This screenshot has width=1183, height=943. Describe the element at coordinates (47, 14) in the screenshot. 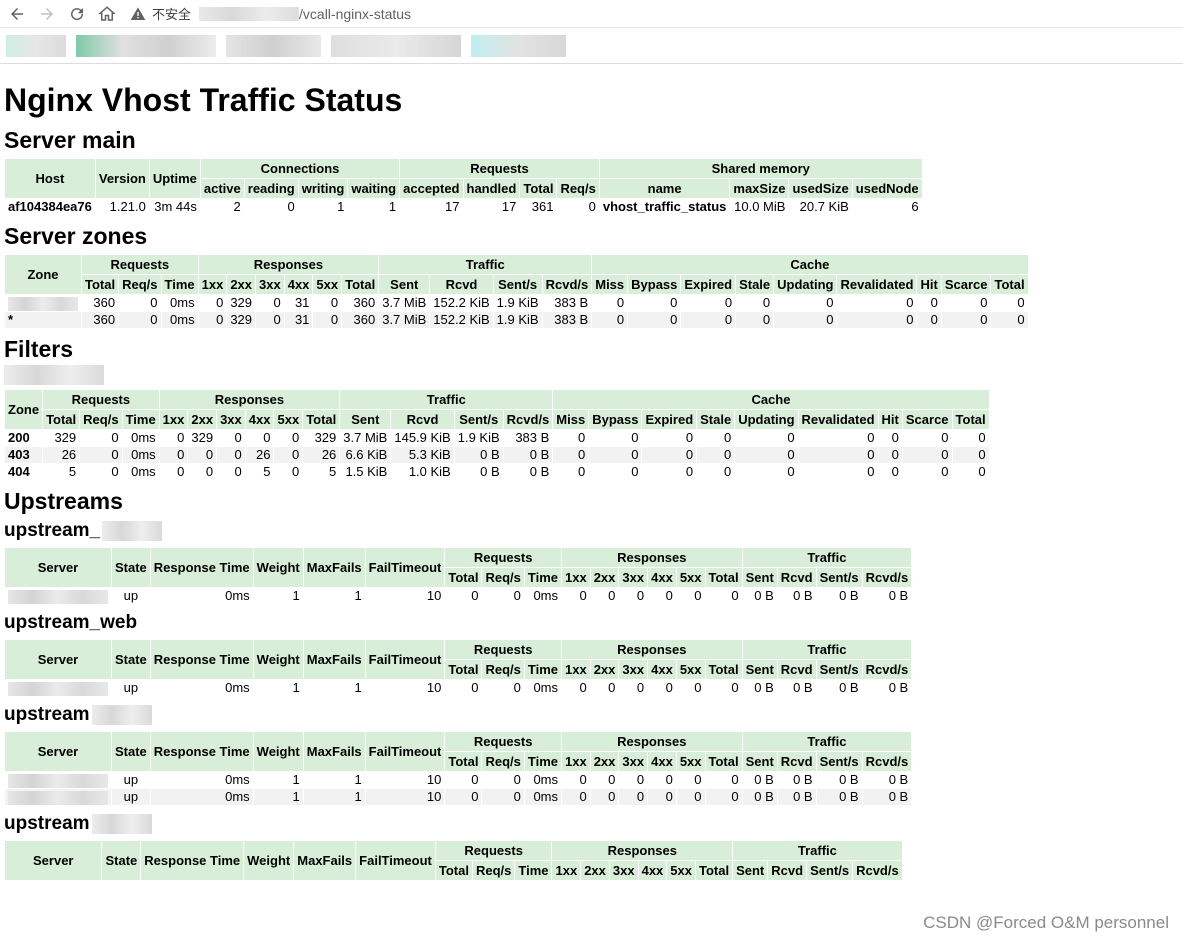

I see `forward-button` at that location.